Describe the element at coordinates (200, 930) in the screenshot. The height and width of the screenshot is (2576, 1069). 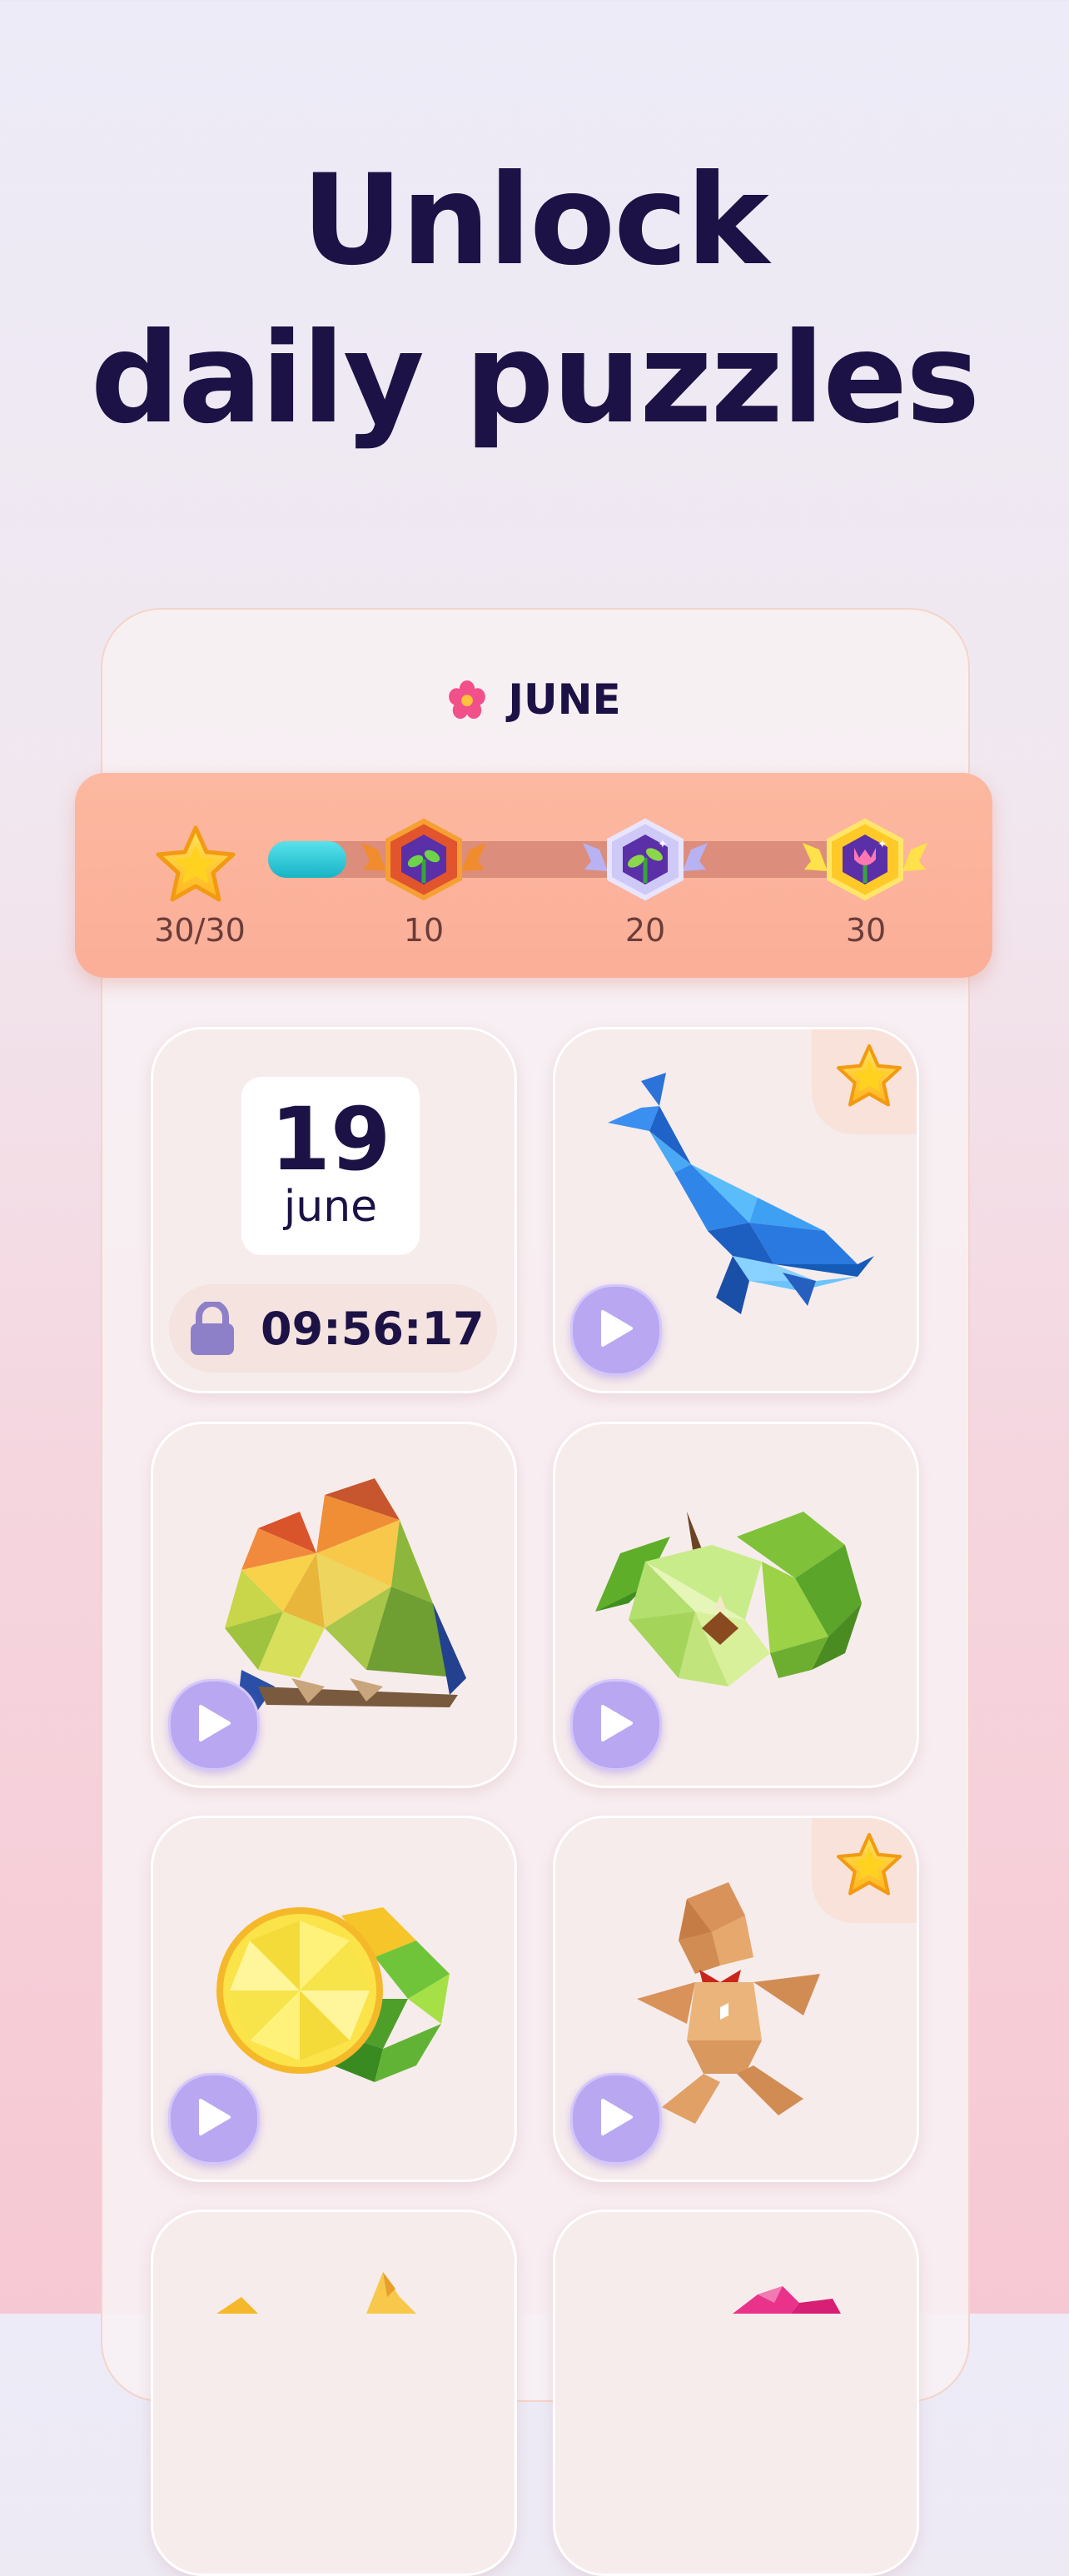
I see `stars-count: 30/30` at that location.